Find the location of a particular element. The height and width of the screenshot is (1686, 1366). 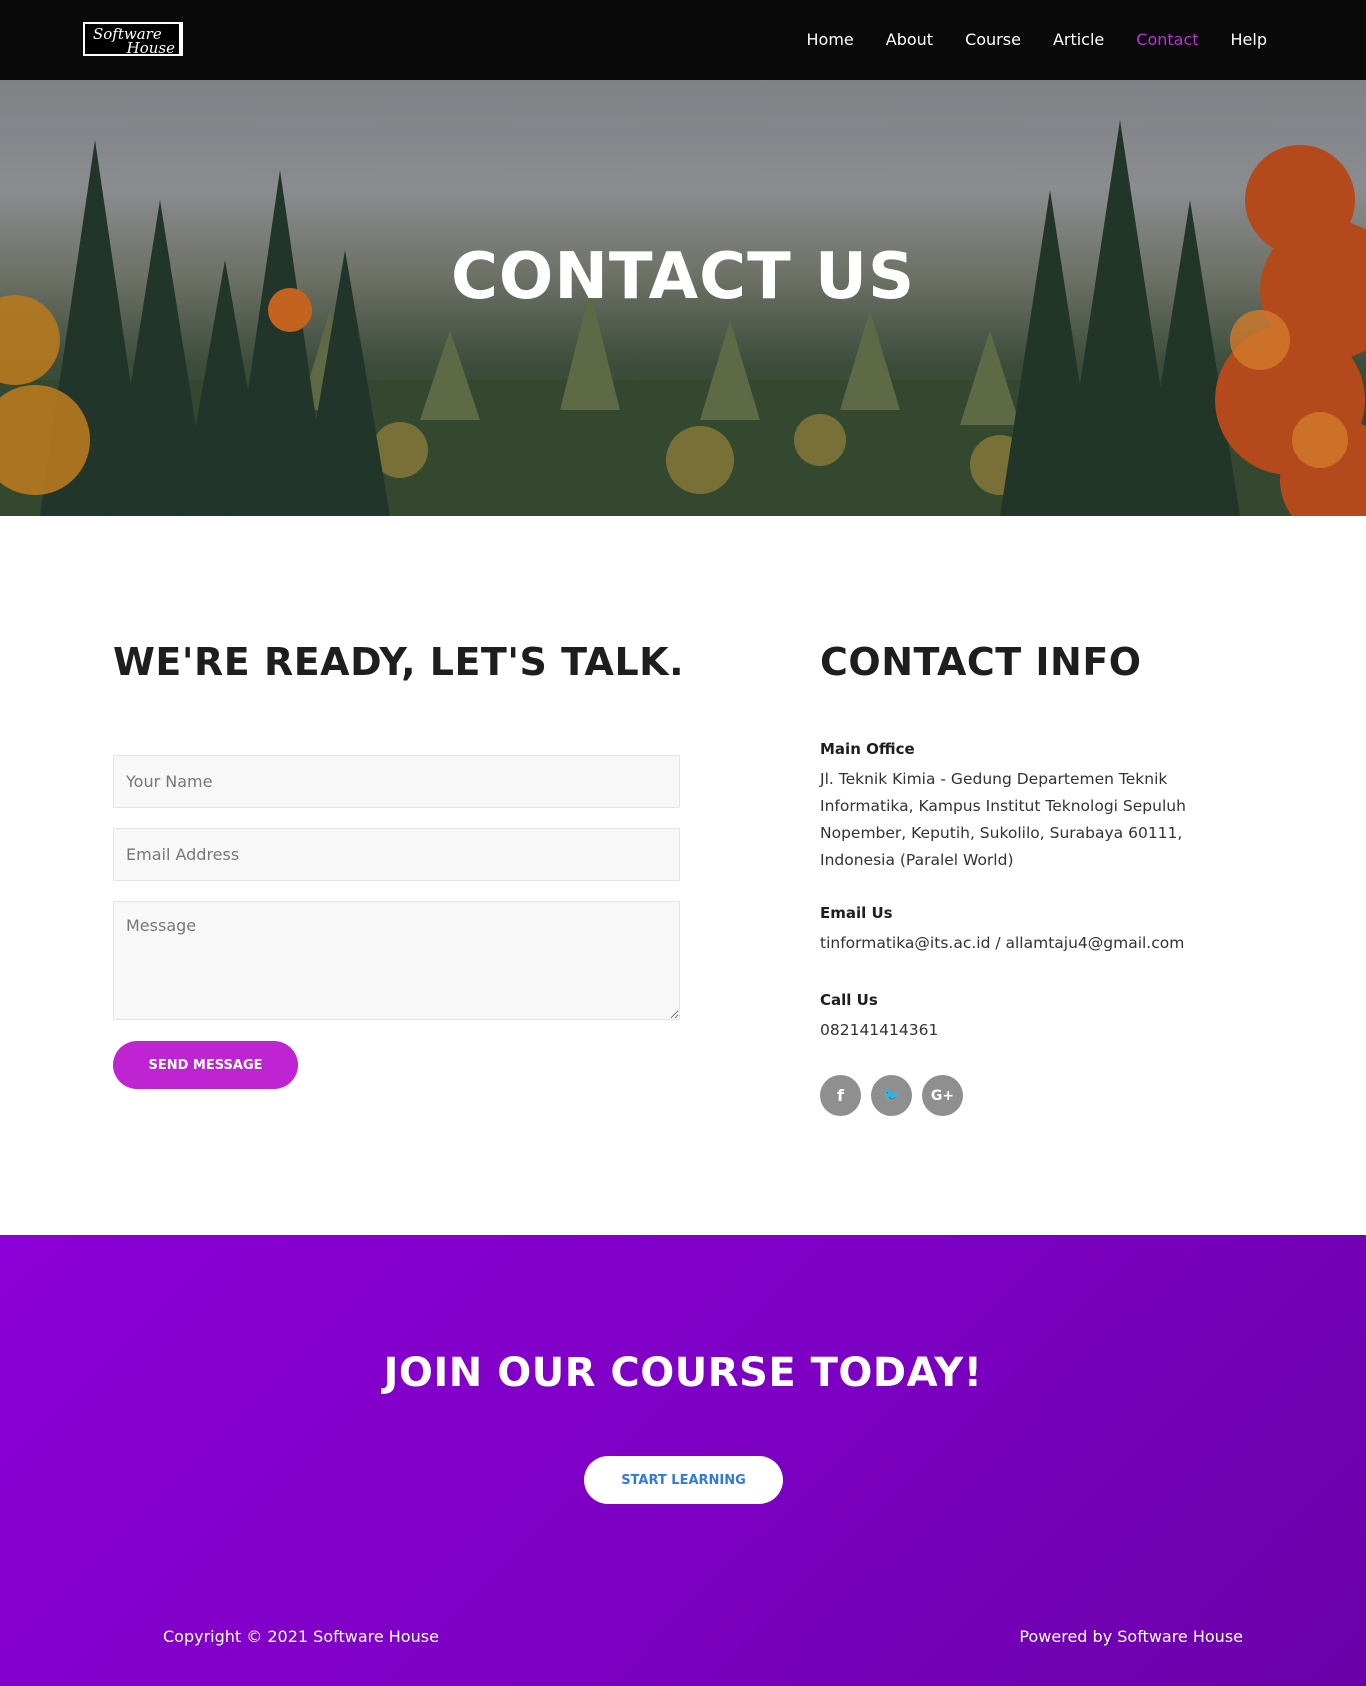

page-title: CONTACT US is located at coordinates (683, 277).